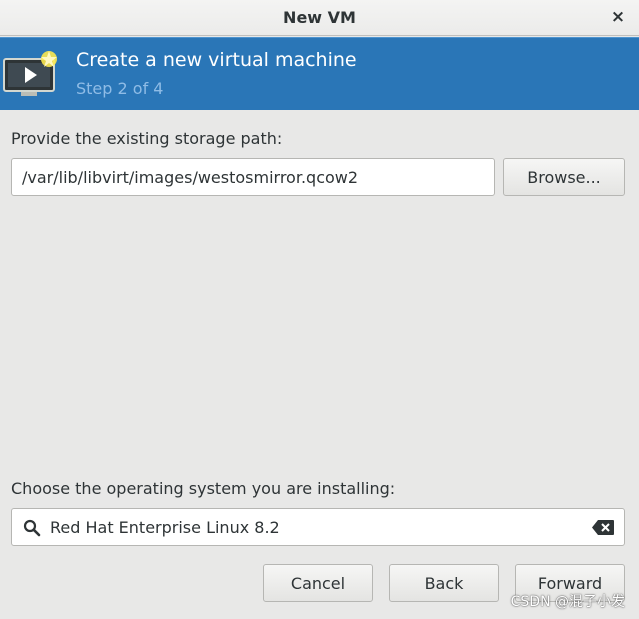 Image resolution: width=639 pixels, height=619 pixels. Describe the element at coordinates (444, 583) in the screenshot. I see `back-button: Back` at that location.